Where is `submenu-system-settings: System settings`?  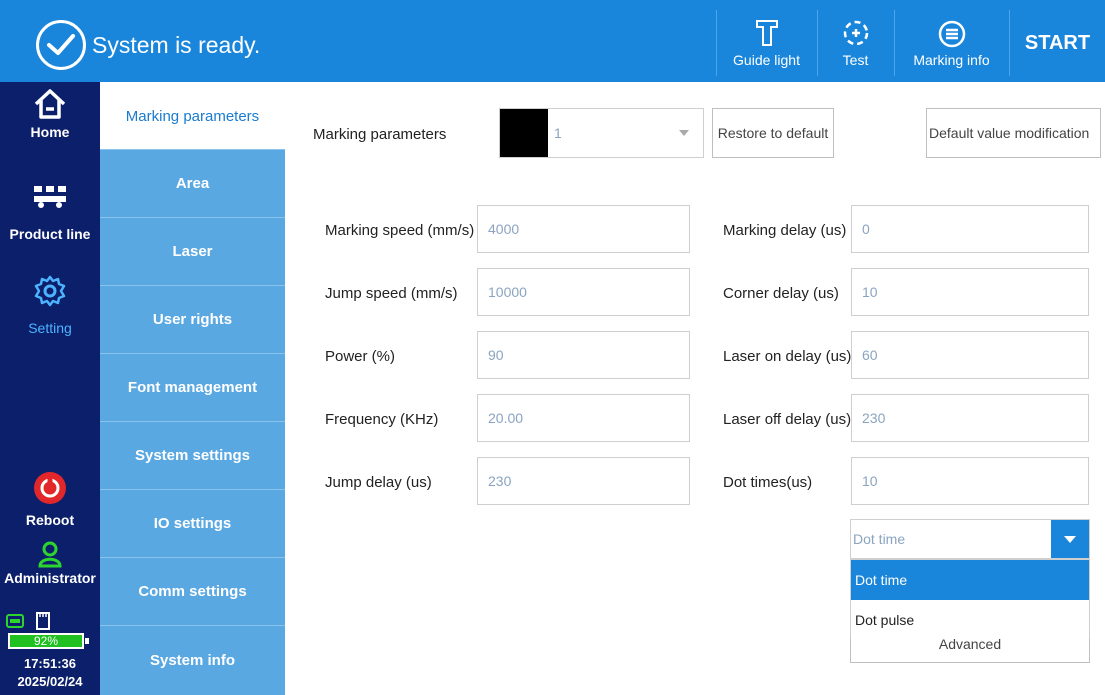 submenu-system-settings: System settings is located at coordinates (192, 456).